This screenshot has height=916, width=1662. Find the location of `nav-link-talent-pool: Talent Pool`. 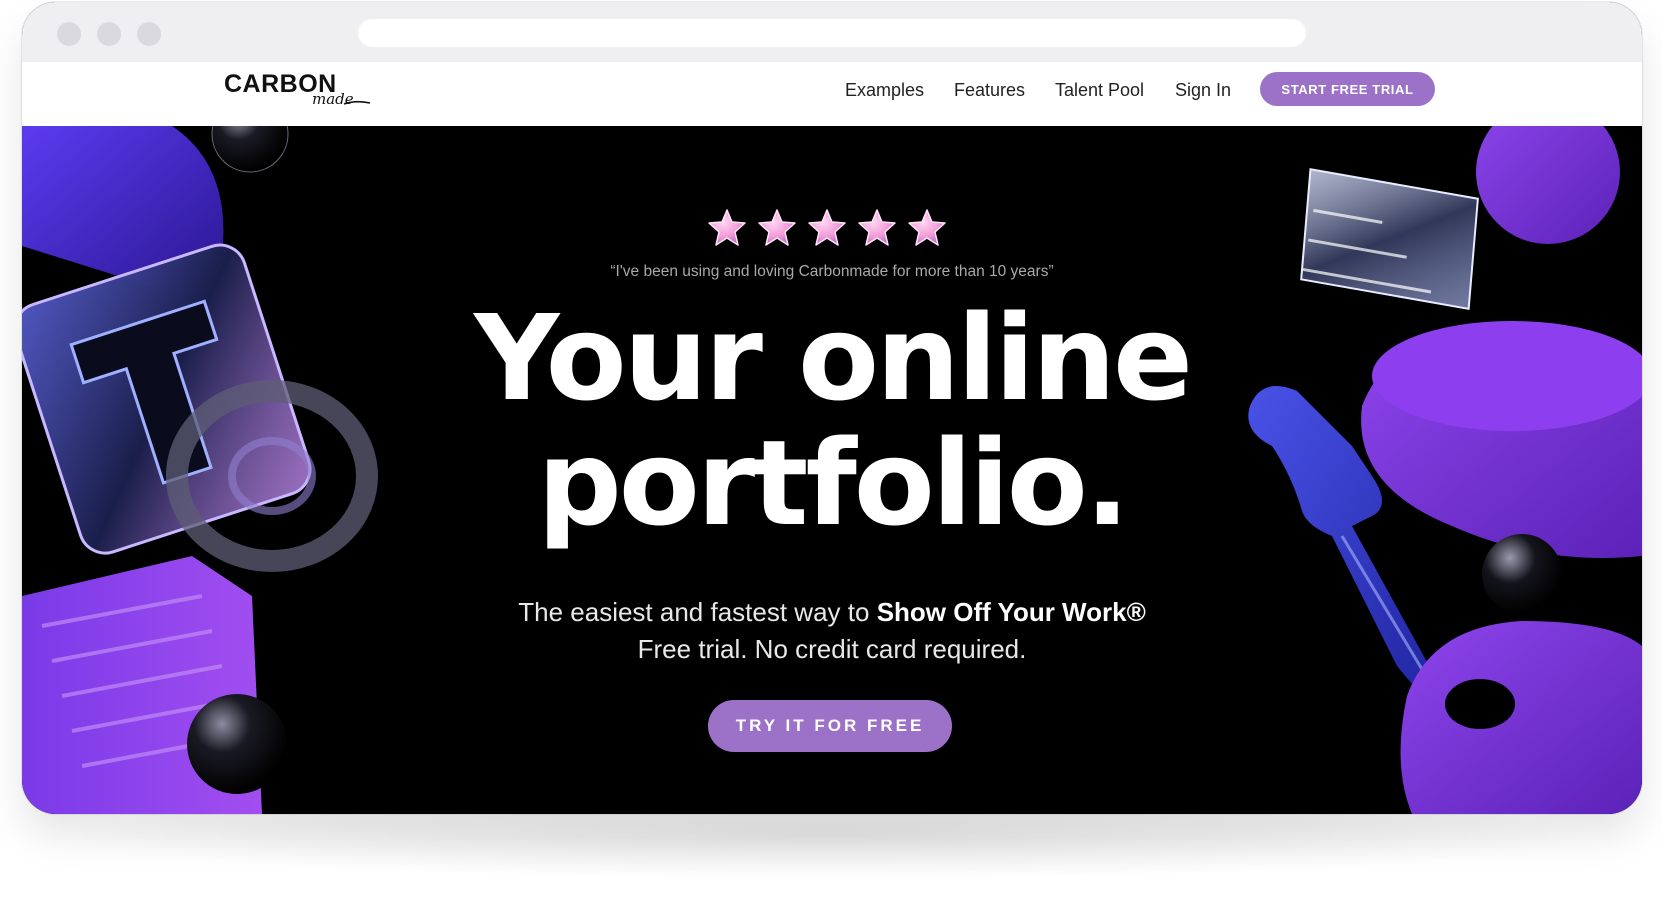

nav-link-talent-pool: Talent Pool is located at coordinates (1099, 90).